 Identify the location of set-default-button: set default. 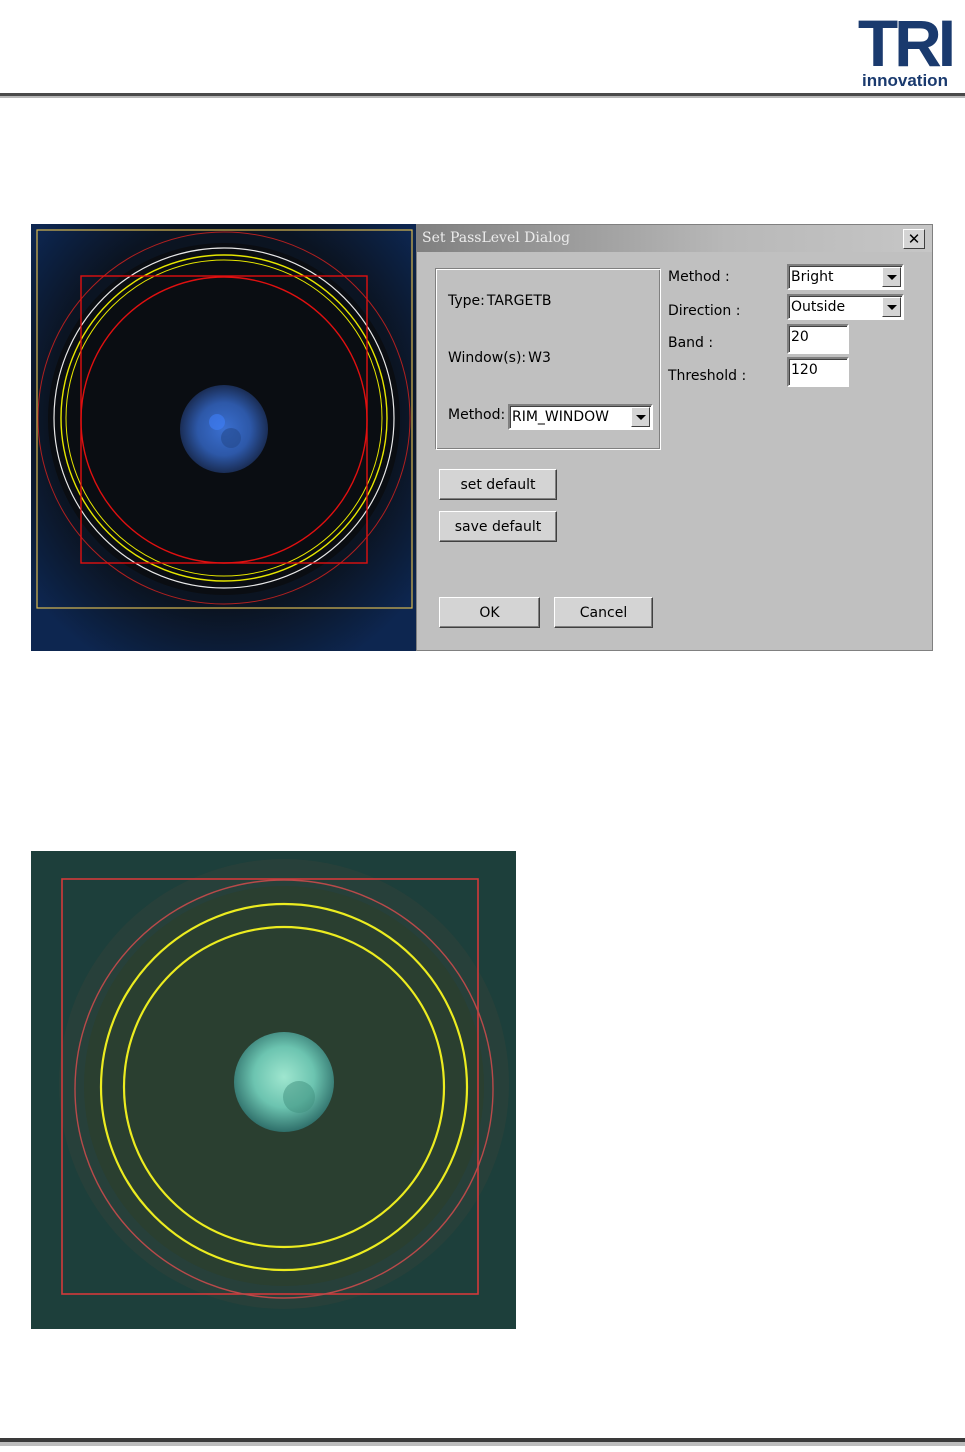
(498, 484).